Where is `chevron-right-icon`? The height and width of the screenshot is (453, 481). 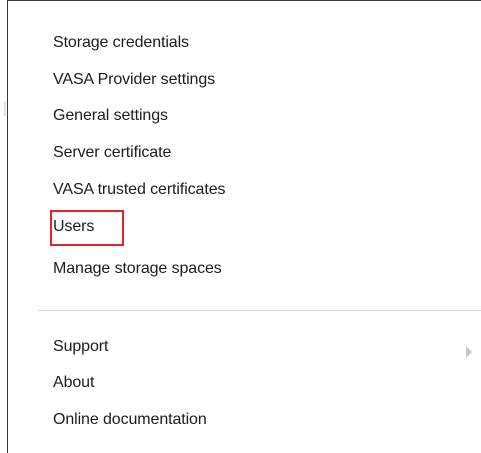
chevron-right-icon is located at coordinates (469, 352).